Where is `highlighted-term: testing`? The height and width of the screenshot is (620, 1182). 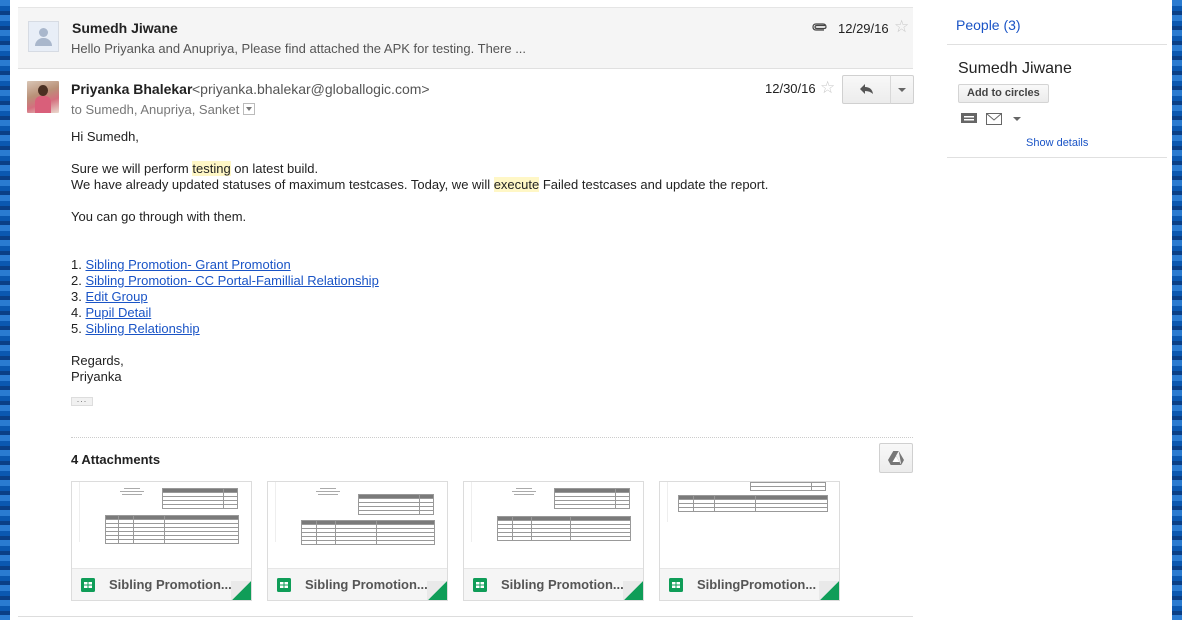
highlighted-term: testing is located at coordinates (211, 168).